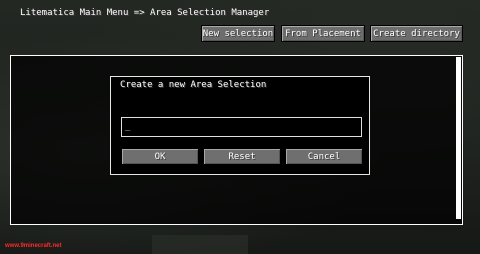  What do you see at coordinates (458, 138) in the screenshot?
I see `browser-scrollbar` at bounding box center [458, 138].